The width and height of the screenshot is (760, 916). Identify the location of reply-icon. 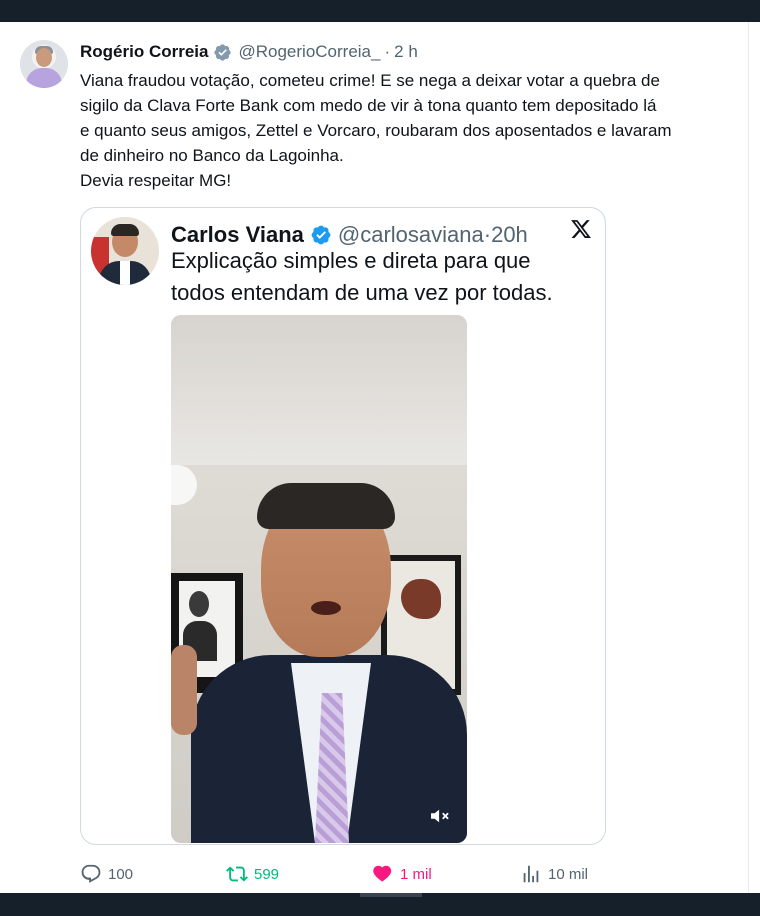
(91, 873).